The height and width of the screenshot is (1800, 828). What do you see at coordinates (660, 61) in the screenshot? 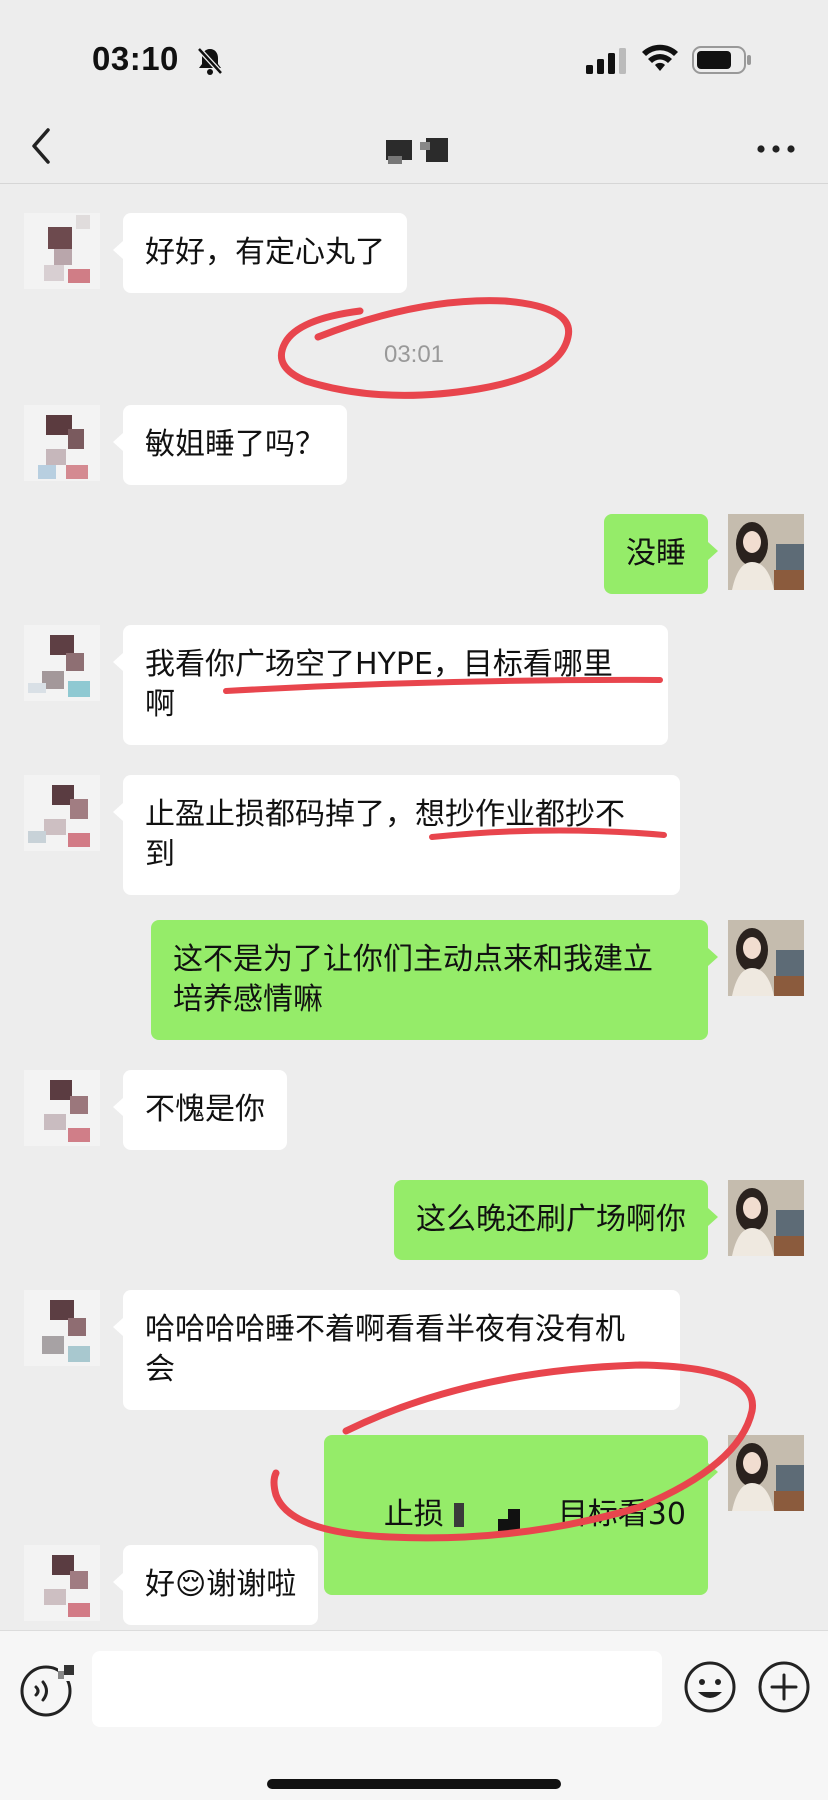
I see `wifi-icon` at bounding box center [660, 61].